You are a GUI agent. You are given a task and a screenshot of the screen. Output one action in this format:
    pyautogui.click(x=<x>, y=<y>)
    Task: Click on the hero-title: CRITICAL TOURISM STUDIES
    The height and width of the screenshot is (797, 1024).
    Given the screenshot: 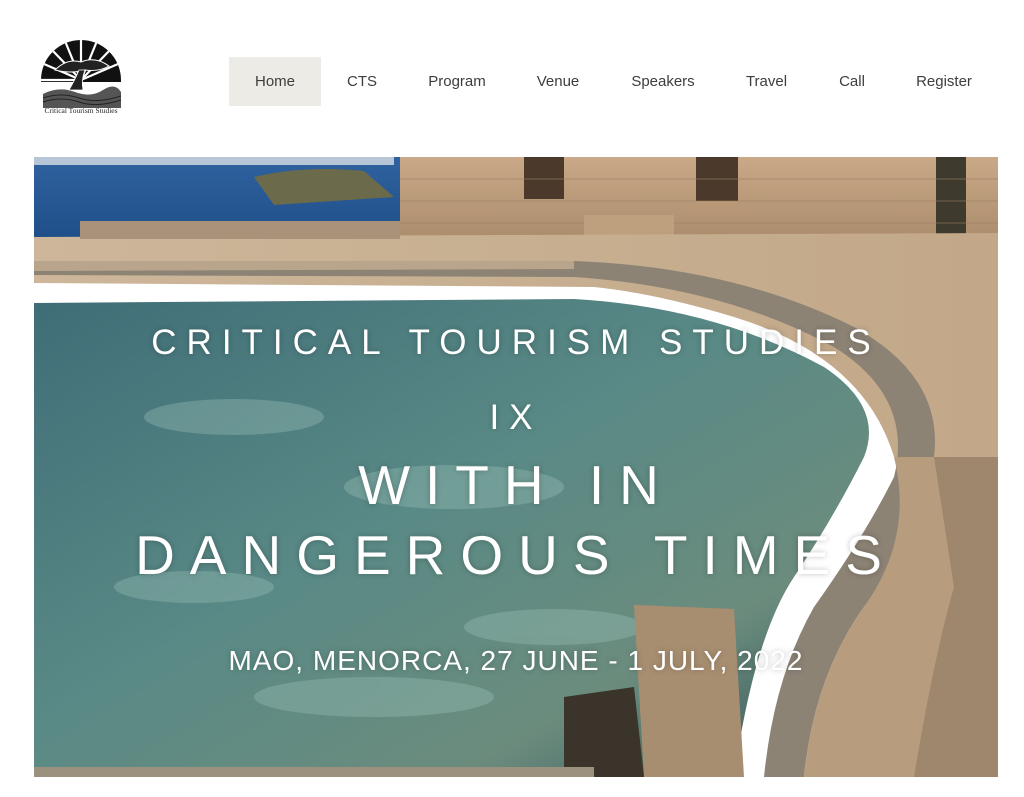 What is the action you would take?
    pyautogui.click(x=516, y=342)
    